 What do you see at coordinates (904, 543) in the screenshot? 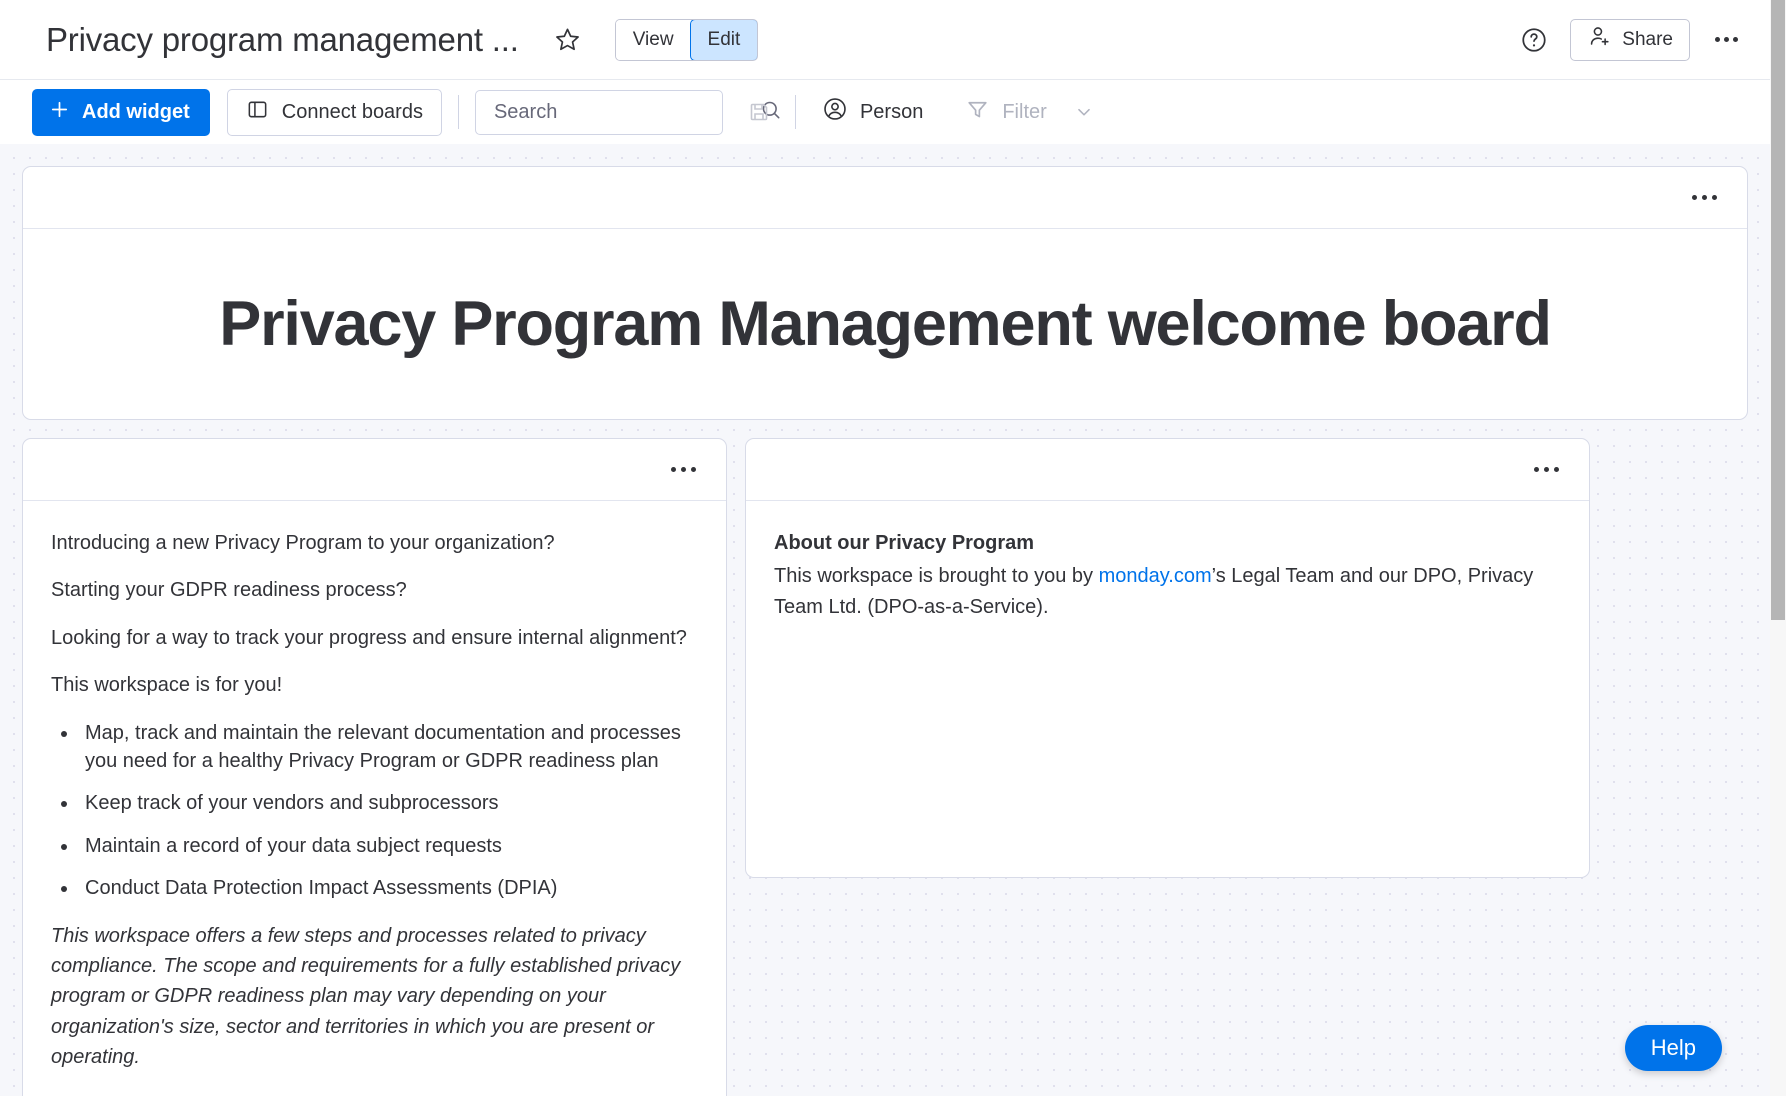
I see `about-heading: About our Privacy Program` at bounding box center [904, 543].